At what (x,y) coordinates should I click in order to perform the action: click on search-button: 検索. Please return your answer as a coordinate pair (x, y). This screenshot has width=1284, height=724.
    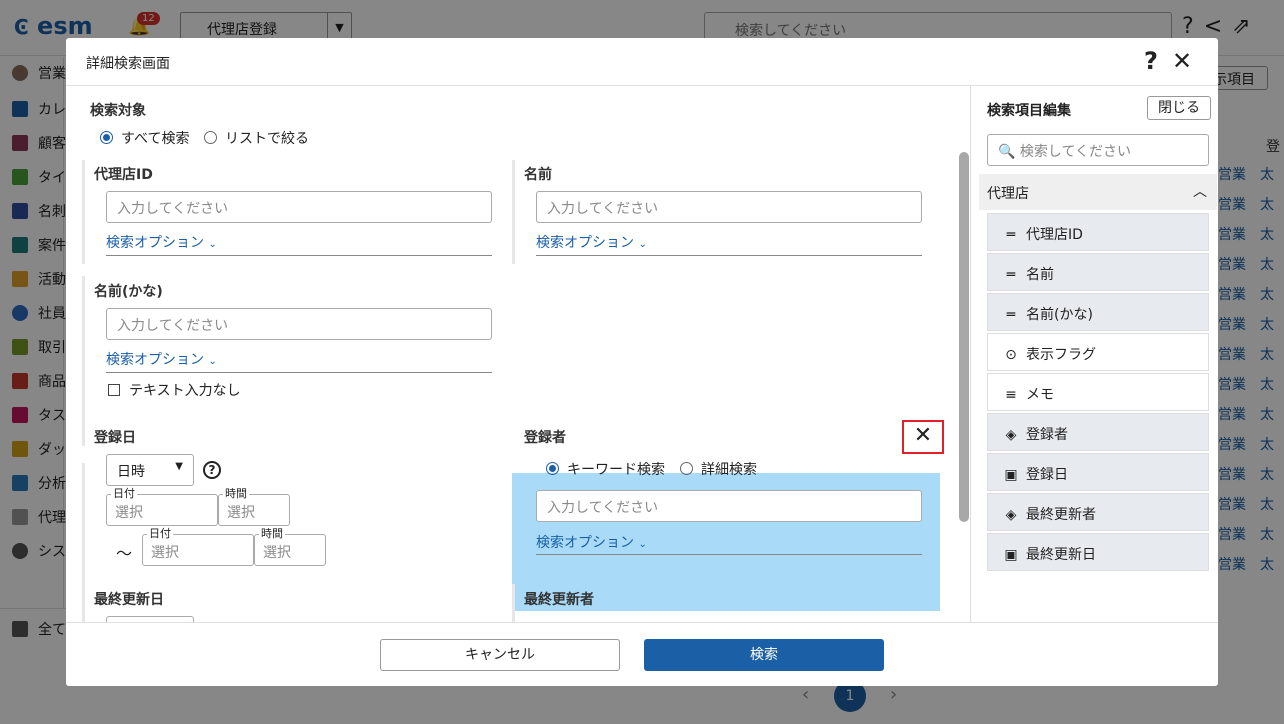
    Looking at the image, I should click on (764, 655).